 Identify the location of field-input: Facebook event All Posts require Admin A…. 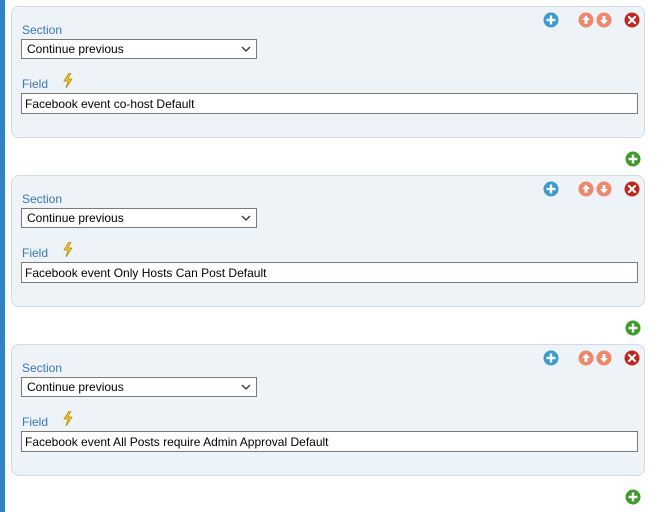
(329, 441).